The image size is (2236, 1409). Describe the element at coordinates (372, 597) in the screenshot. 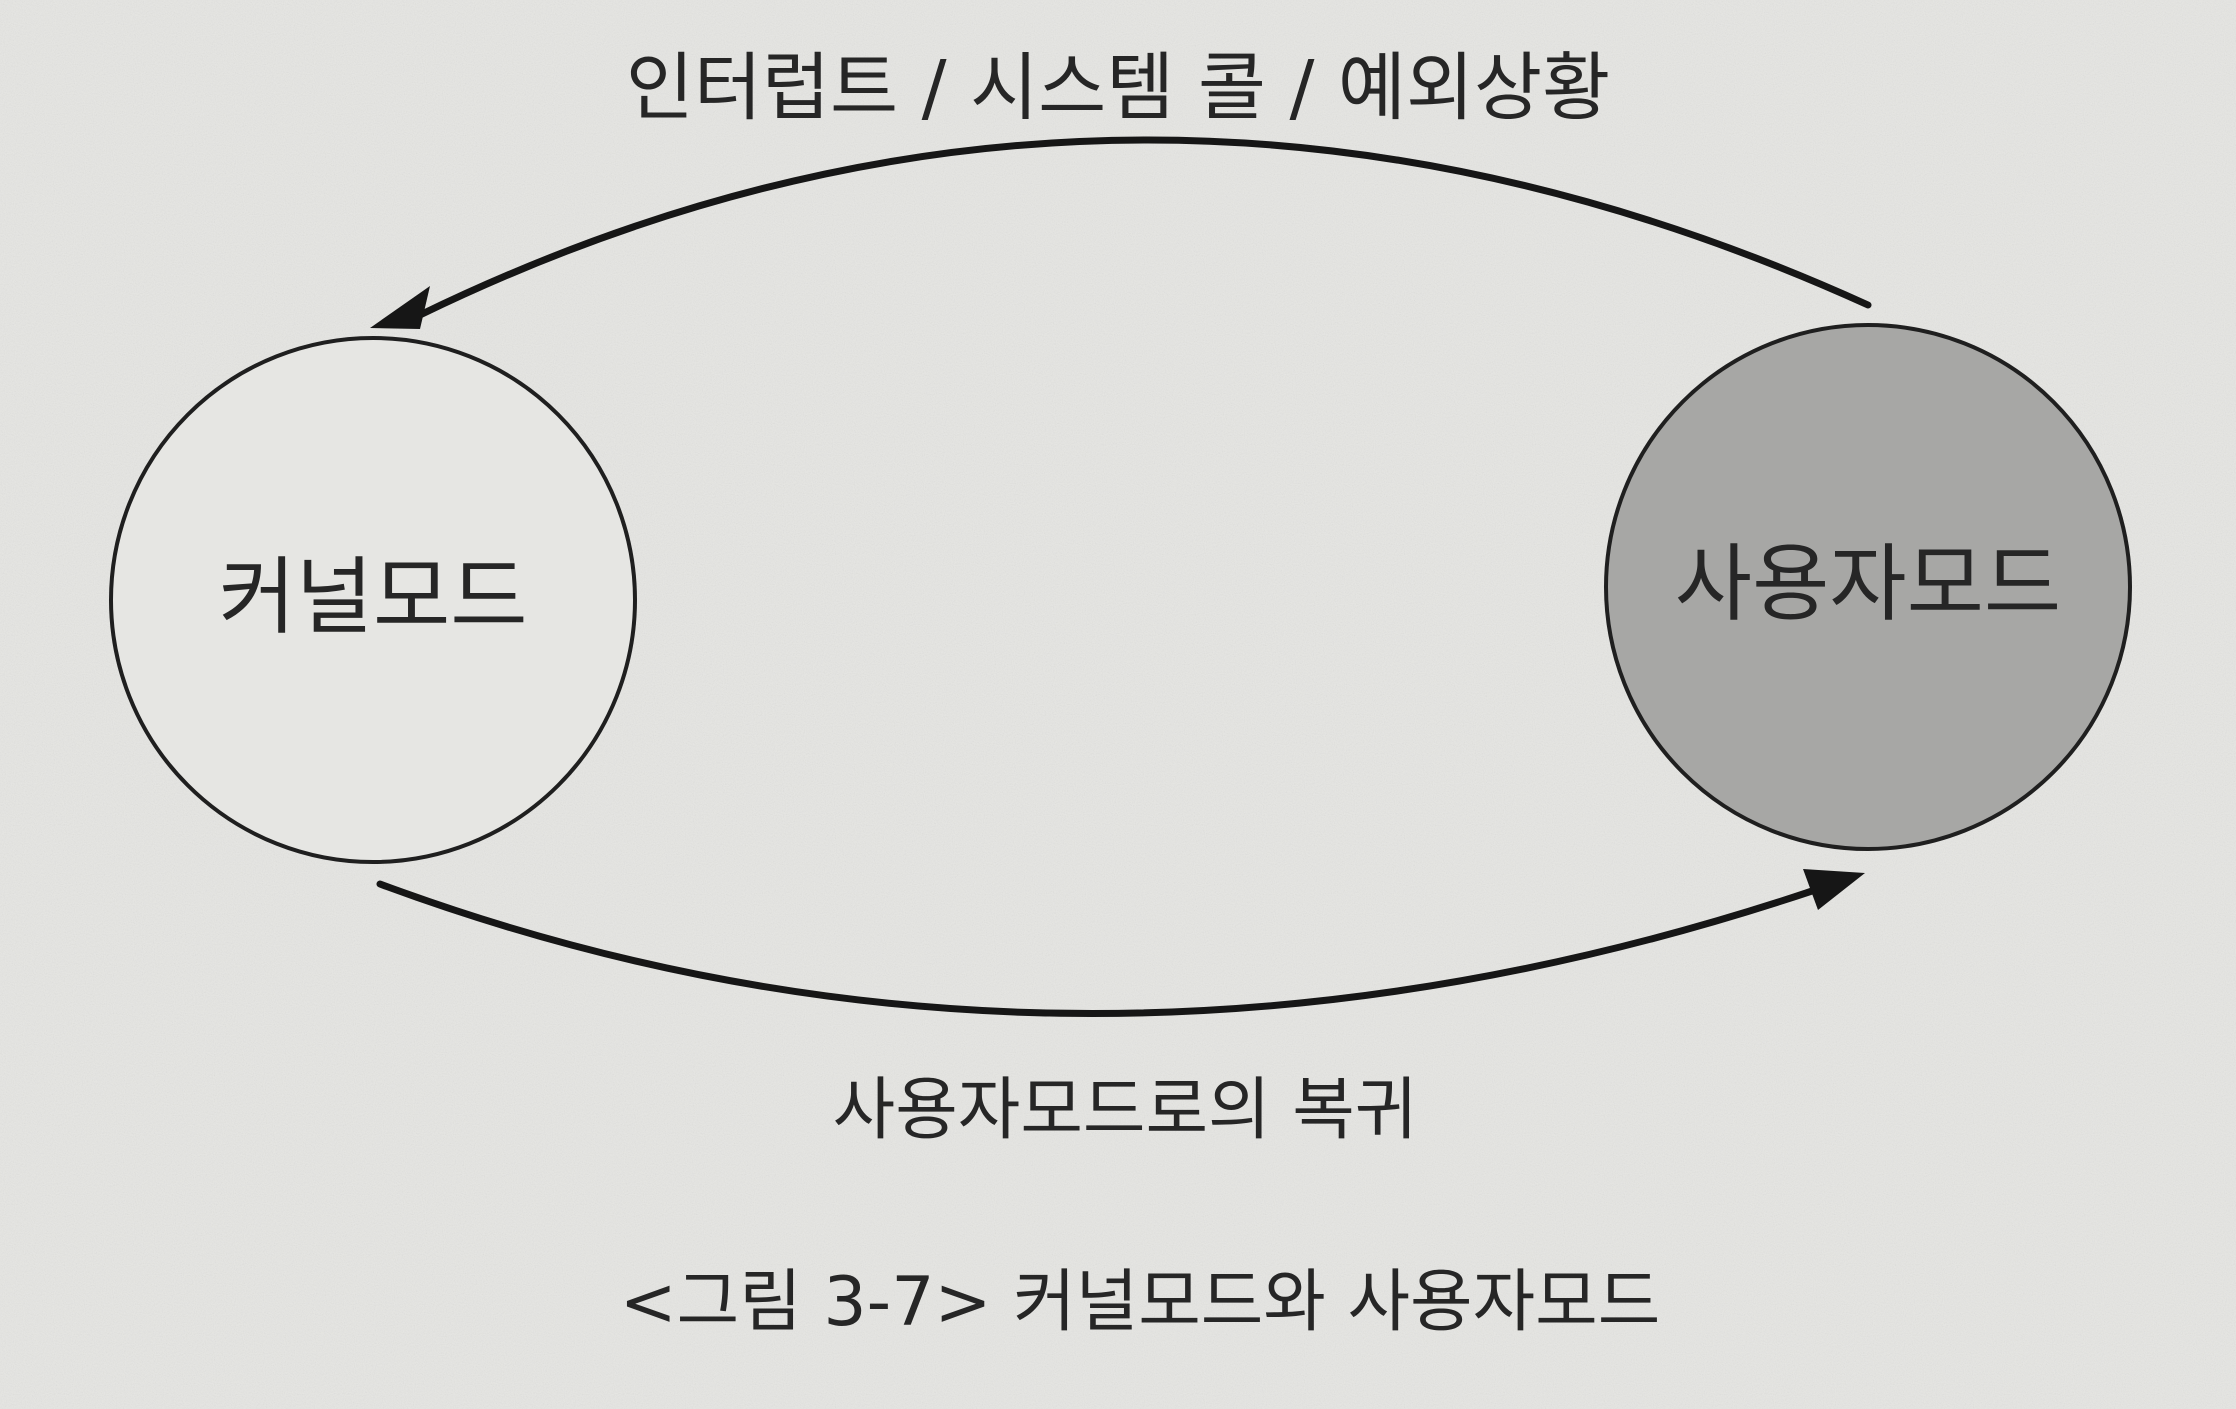

I see `kernel-mode-label: 커널모드` at that location.